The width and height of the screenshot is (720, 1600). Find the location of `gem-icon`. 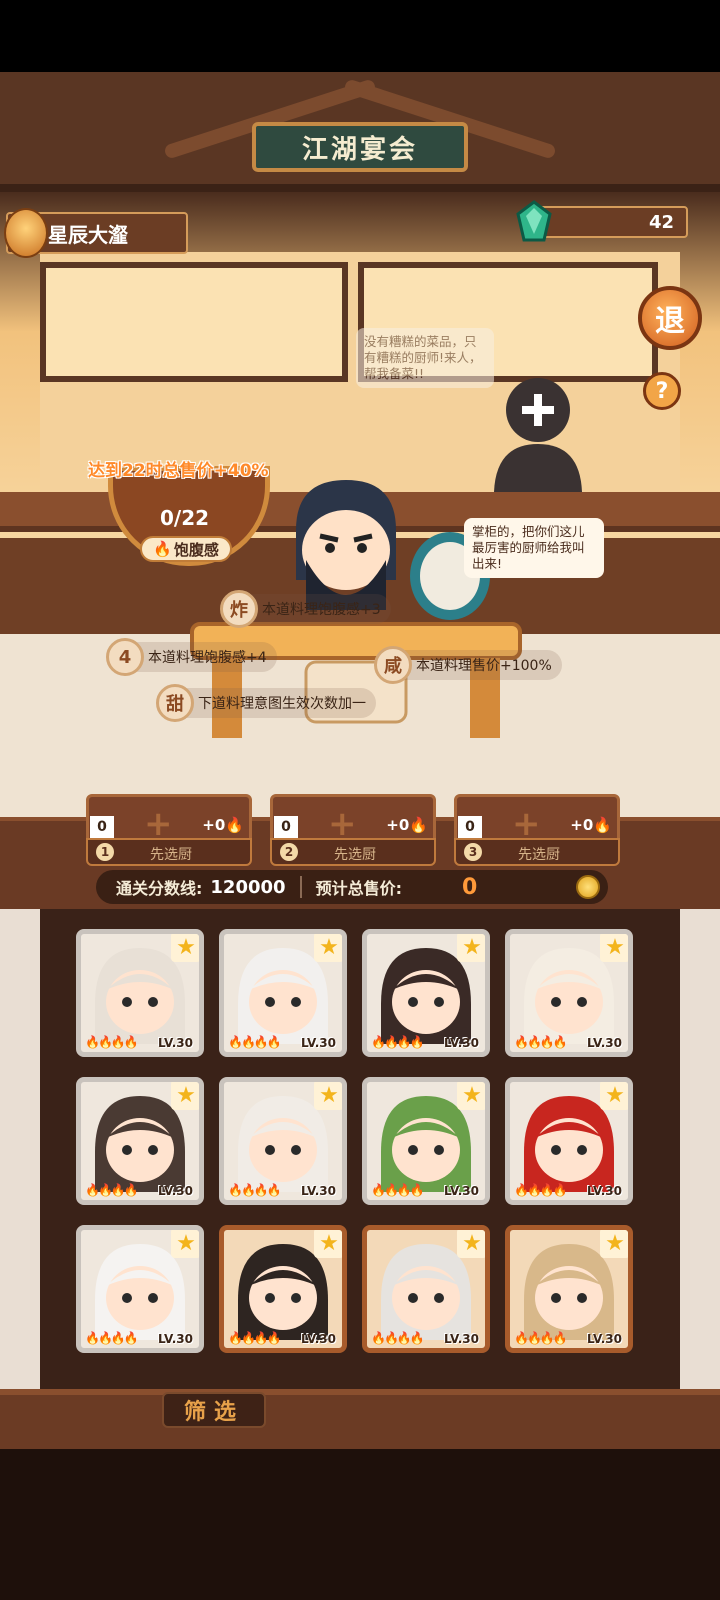

gem-icon is located at coordinates (534, 221).